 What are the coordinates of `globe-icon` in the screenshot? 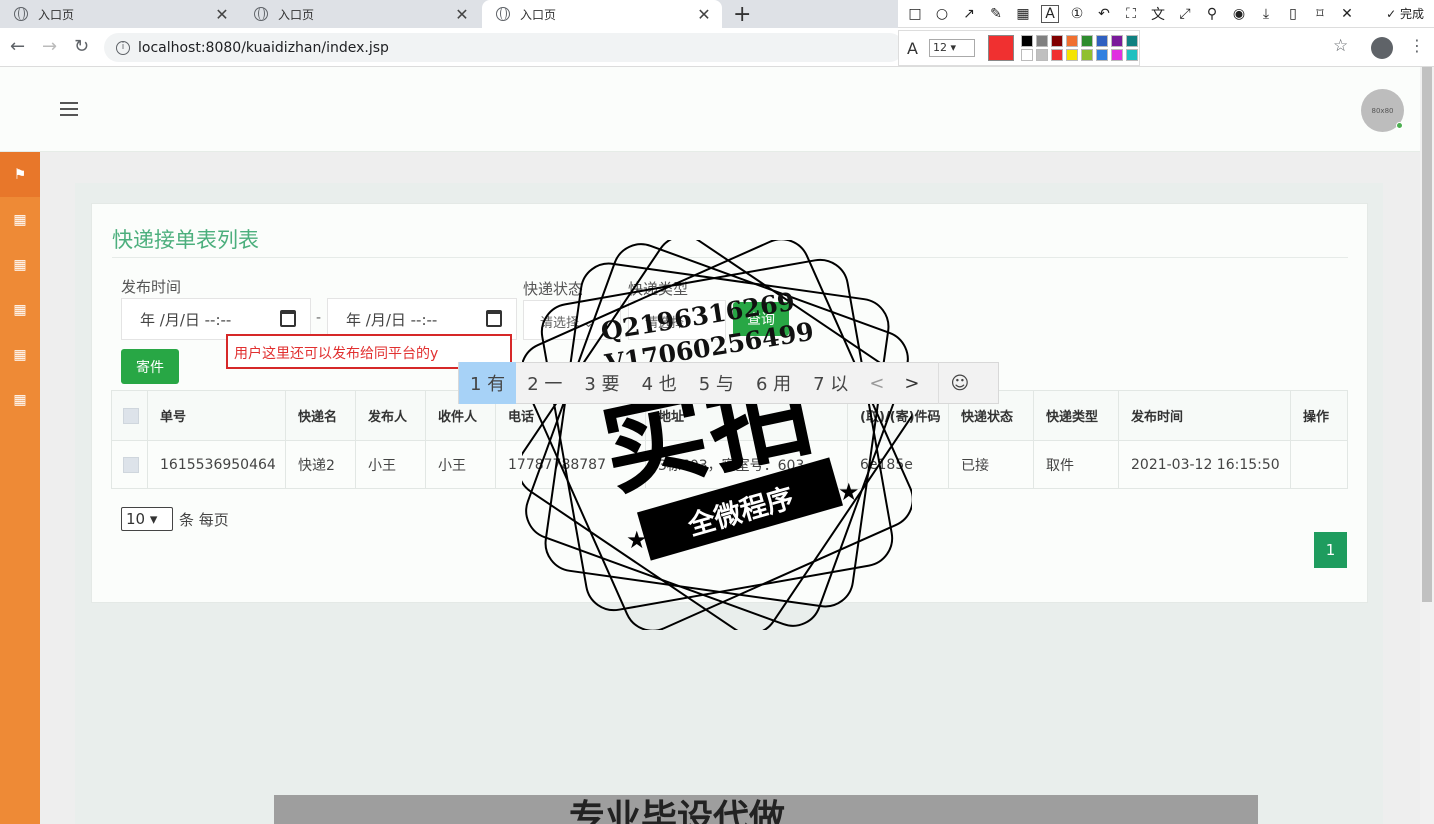 It's located at (261, 14).